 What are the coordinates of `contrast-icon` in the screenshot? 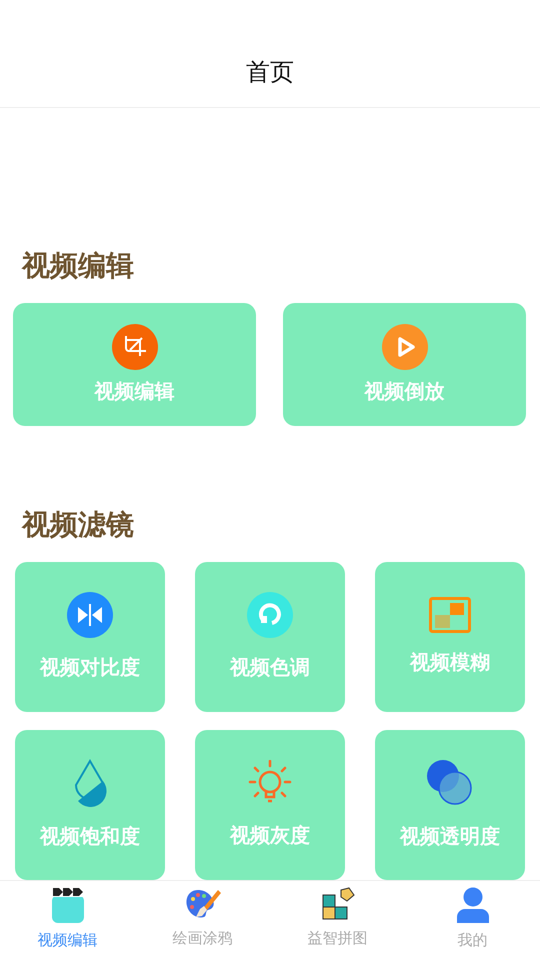 It's located at (90, 615).